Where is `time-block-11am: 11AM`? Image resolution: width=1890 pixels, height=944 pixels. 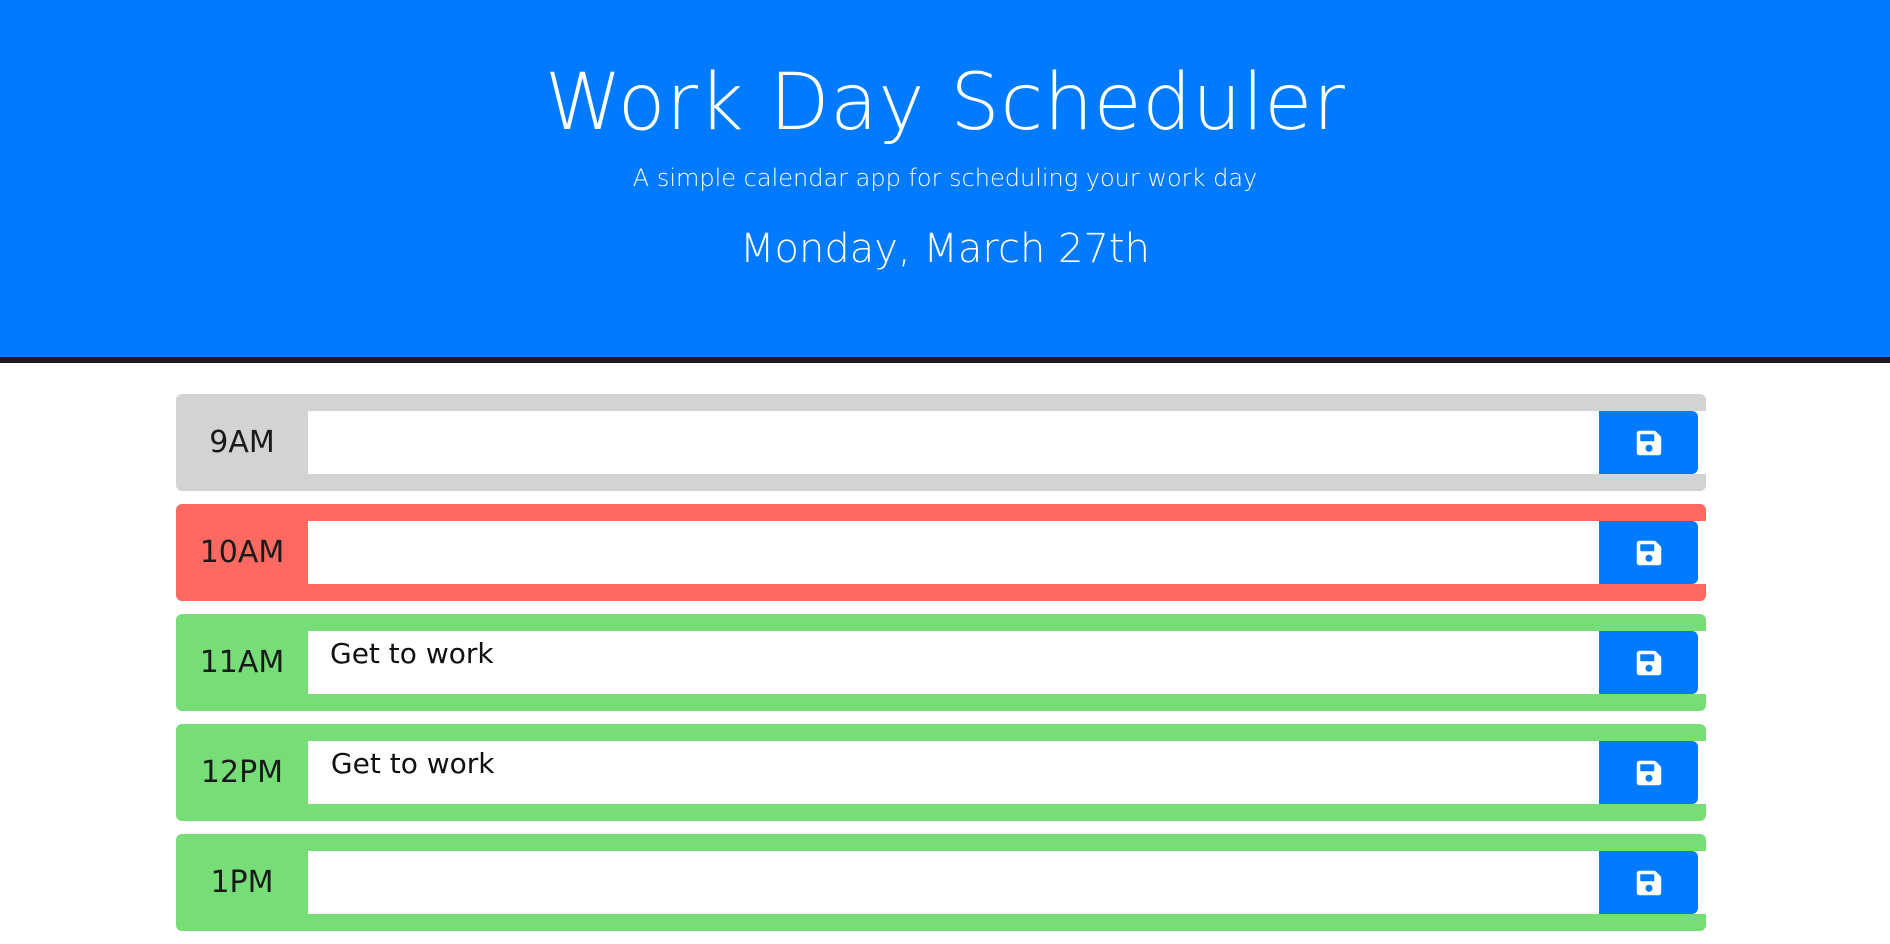
time-block-11am: 11AM is located at coordinates (975, 662).